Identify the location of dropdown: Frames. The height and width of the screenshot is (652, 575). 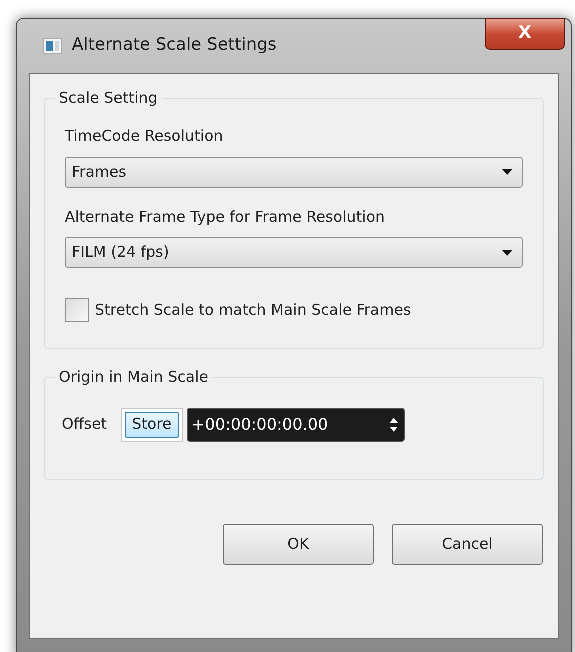
(294, 172).